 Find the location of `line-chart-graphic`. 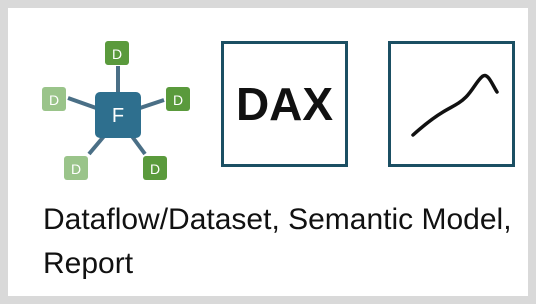

line-chart-graphic is located at coordinates (455, 105).